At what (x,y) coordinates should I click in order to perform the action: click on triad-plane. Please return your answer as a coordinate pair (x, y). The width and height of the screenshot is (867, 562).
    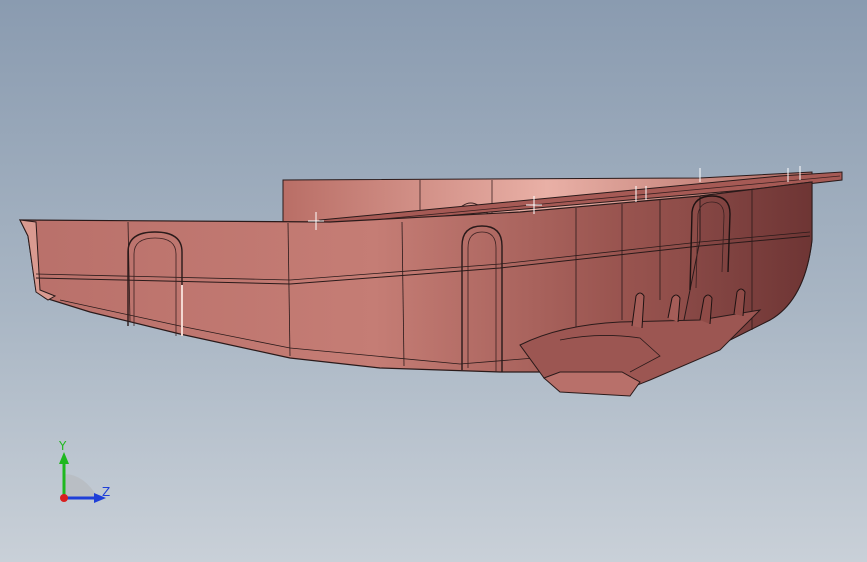
    Looking at the image, I should click on (81, 486).